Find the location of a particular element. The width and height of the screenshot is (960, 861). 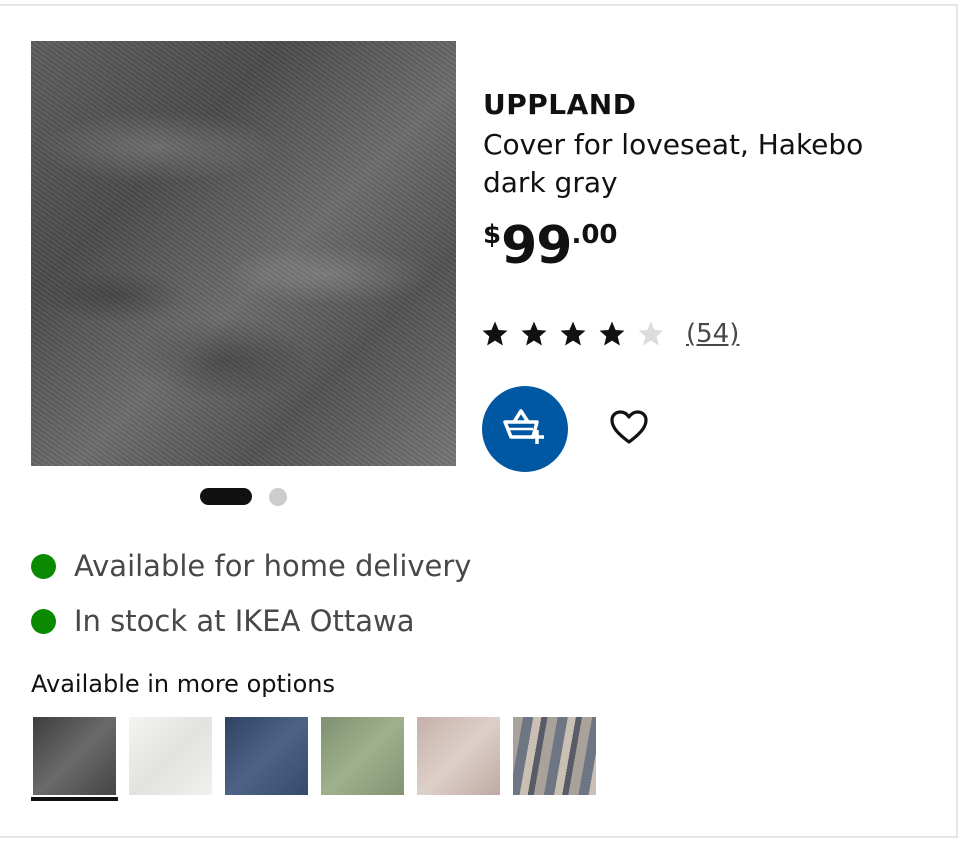

availability-label: Available for home delivery is located at coordinates (273, 566).